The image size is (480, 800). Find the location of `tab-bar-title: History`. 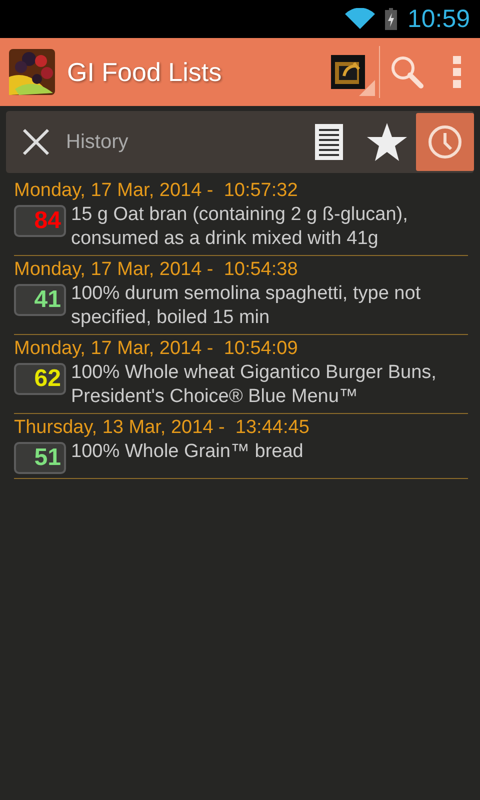

tab-bar-title: History is located at coordinates (97, 142).